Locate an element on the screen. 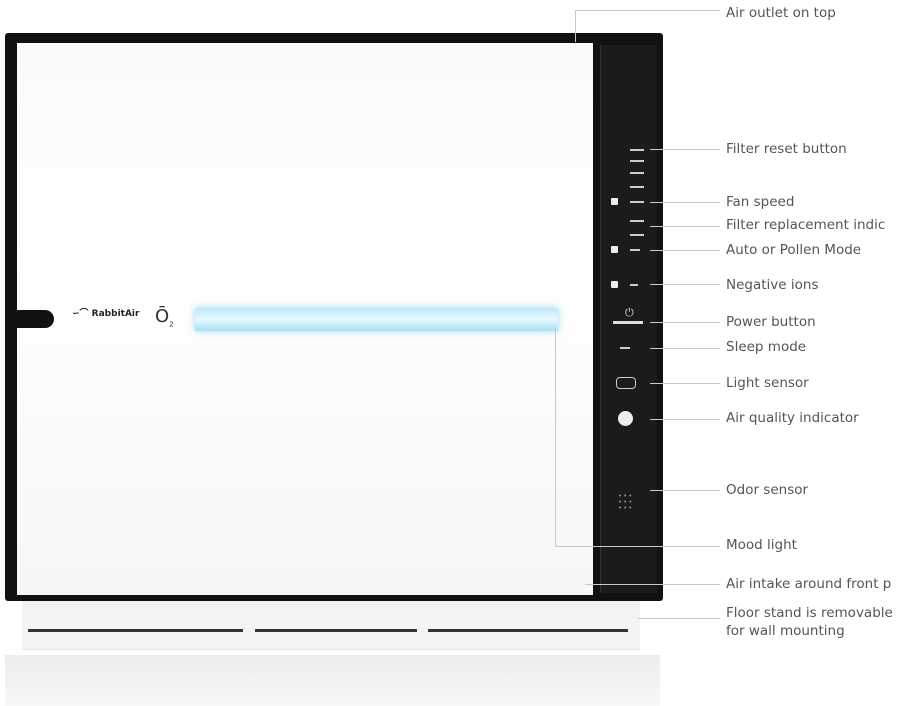 The height and width of the screenshot is (706, 900). label-auto-pollen: Auto or Pollen Mode is located at coordinates (794, 250).